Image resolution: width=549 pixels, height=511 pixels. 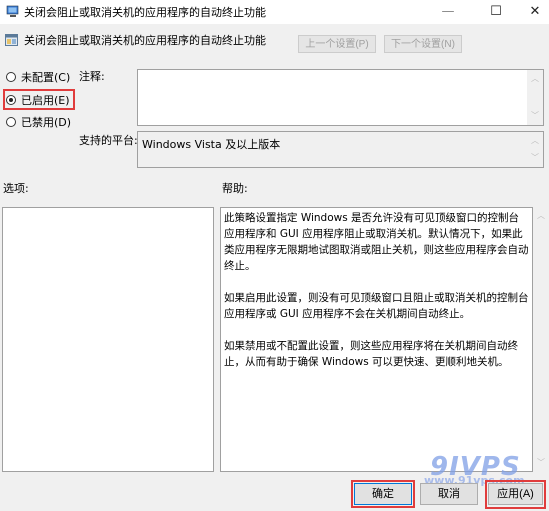 I want to click on policy-setting-icon, so click(x=11, y=40).